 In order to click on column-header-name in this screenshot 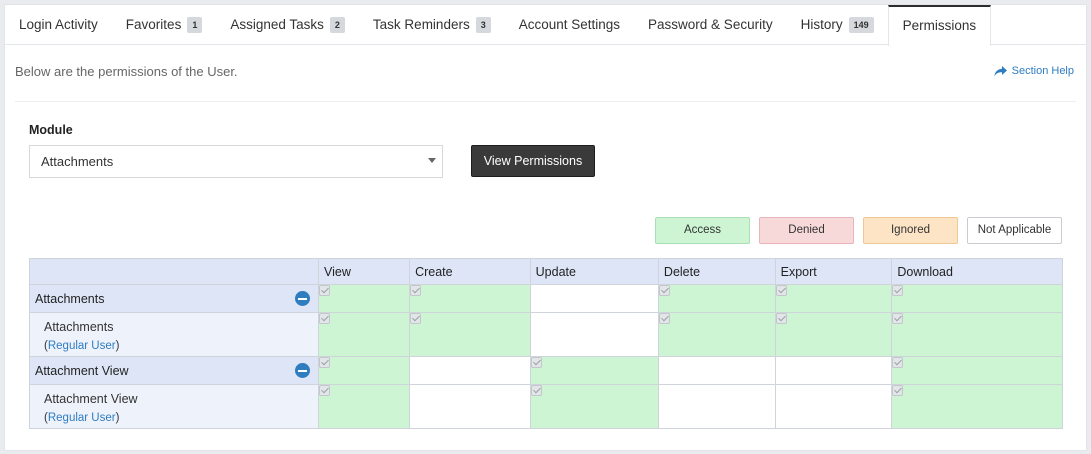, I will do `click(174, 271)`.